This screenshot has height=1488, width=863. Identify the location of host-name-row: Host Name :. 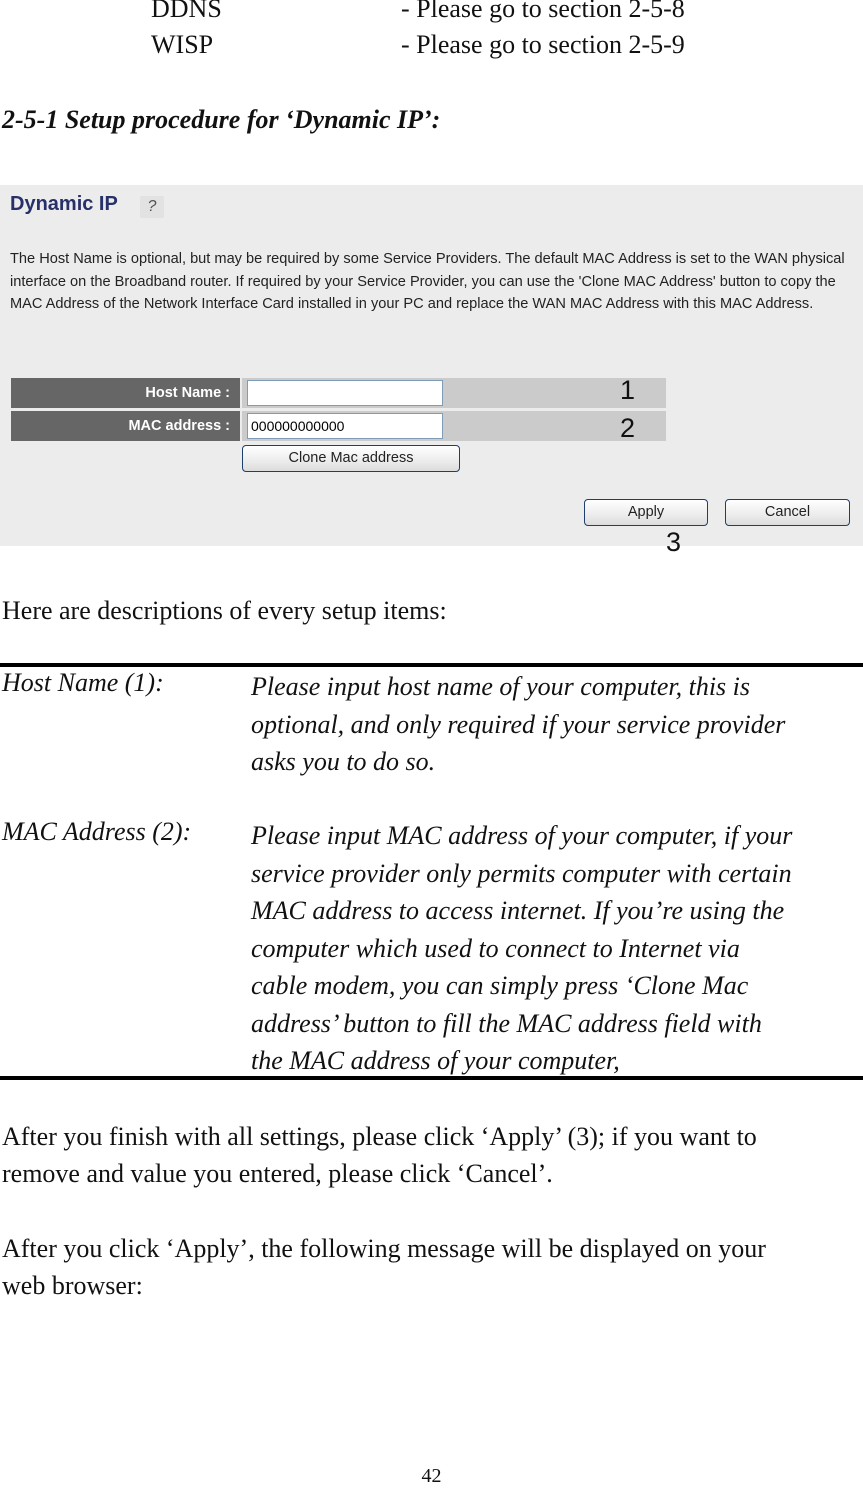
(338, 393).